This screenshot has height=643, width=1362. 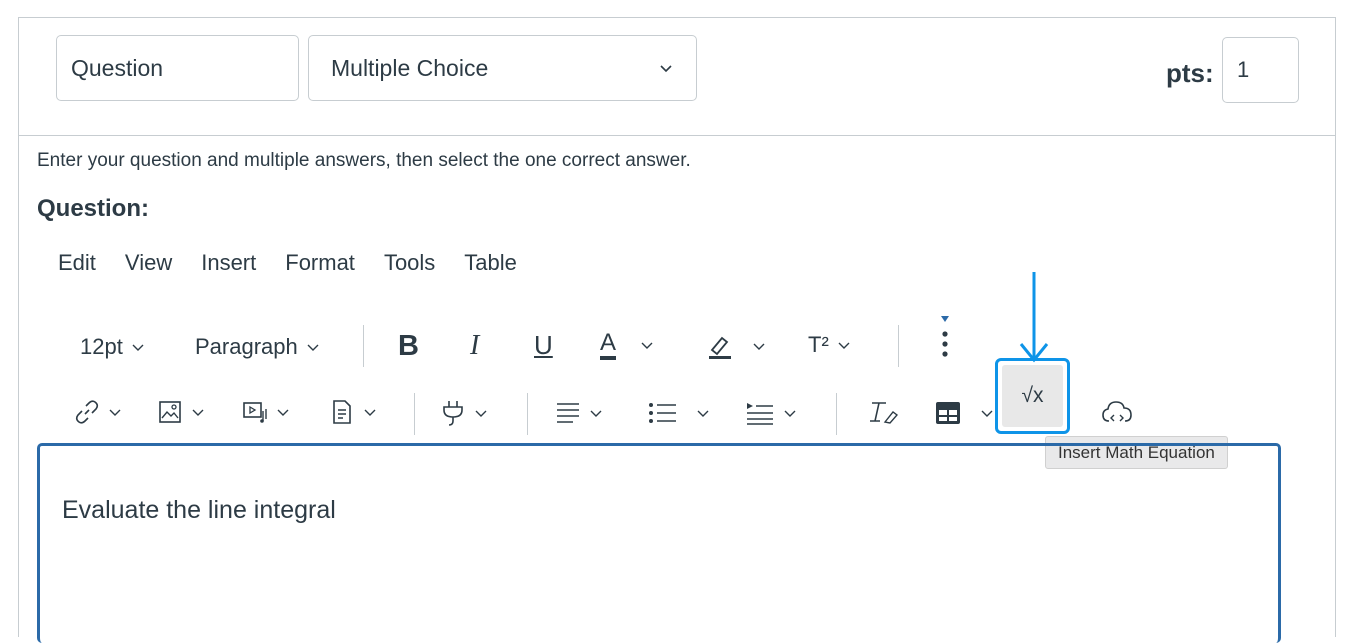 What do you see at coordinates (77, 263) in the screenshot?
I see `menu-edit: Edit` at bounding box center [77, 263].